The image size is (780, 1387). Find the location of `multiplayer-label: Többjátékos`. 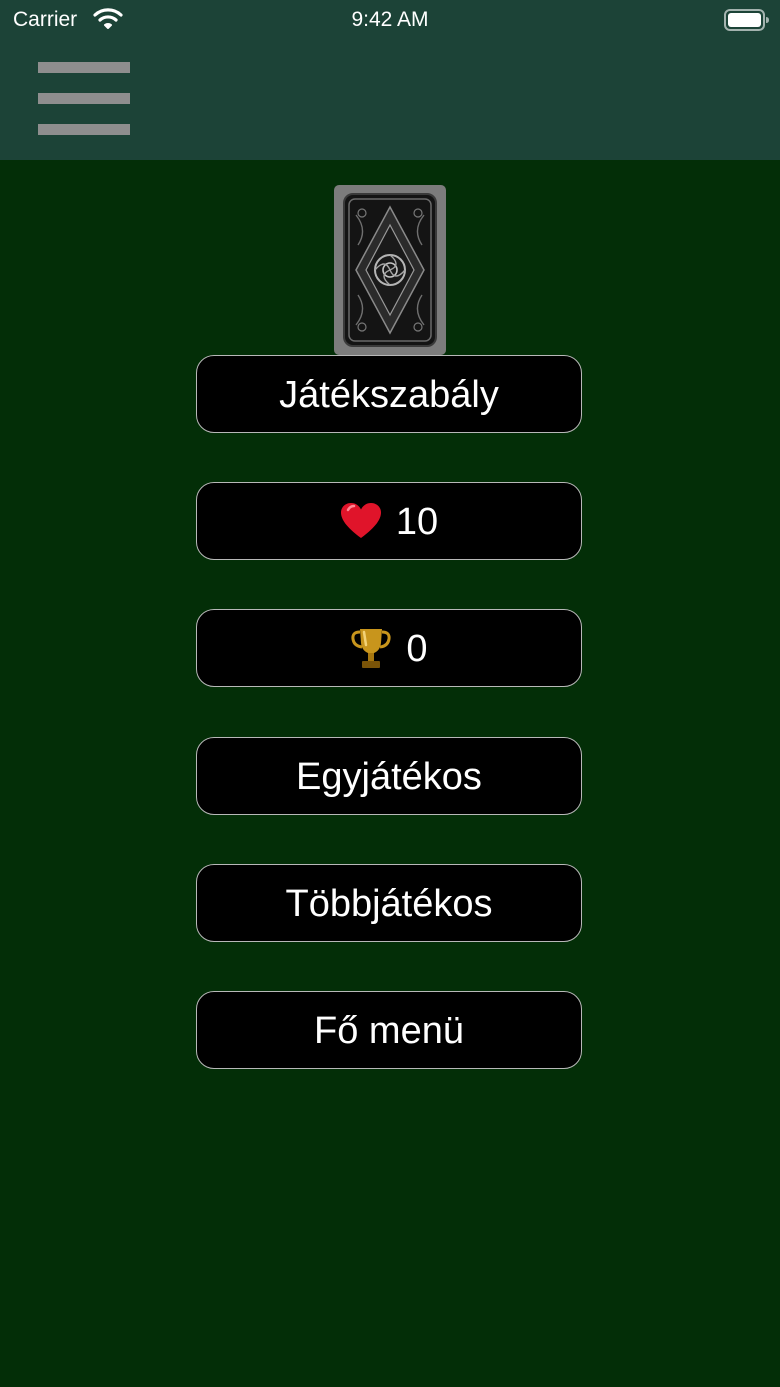

multiplayer-label: Többjátékos is located at coordinates (389, 904).